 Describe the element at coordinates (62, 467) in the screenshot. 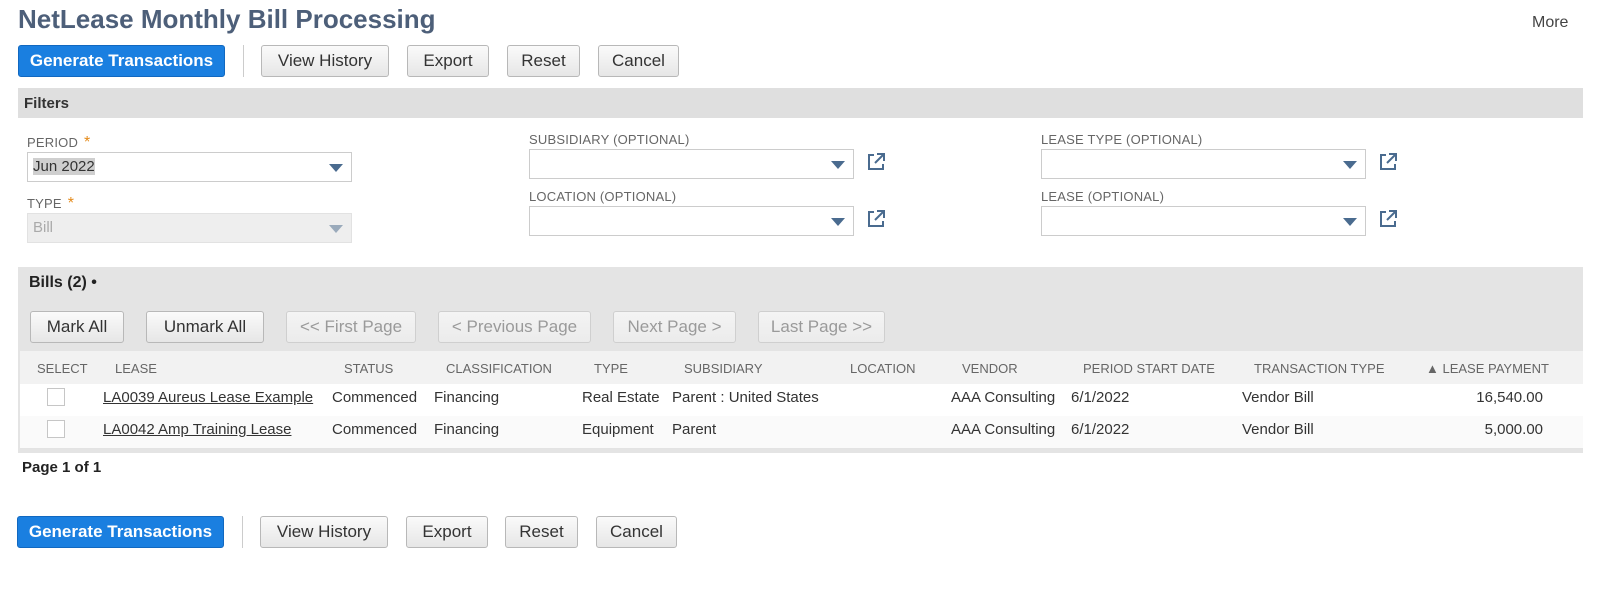

I see `page-info: Page 1 of 1` at that location.